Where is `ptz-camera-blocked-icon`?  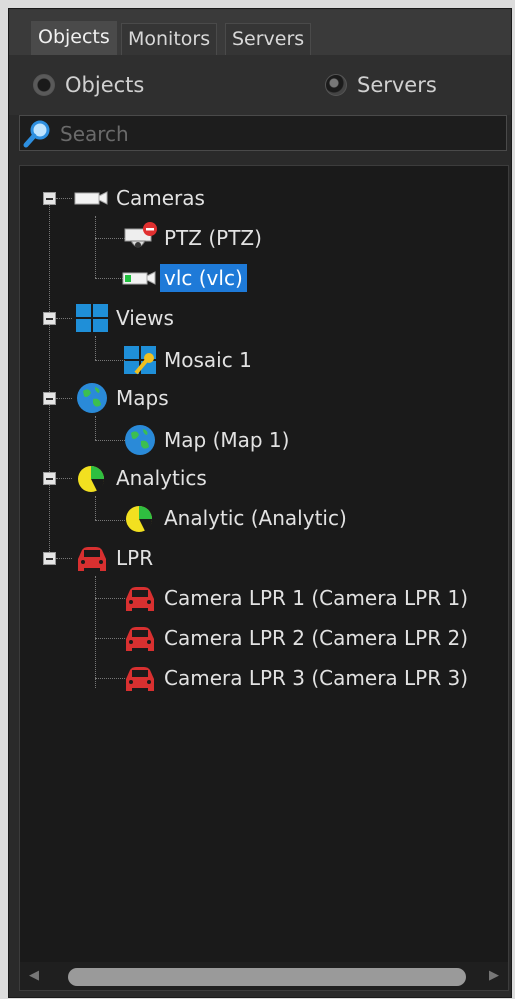
ptz-camera-blocked-icon is located at coordinates (140, 238).